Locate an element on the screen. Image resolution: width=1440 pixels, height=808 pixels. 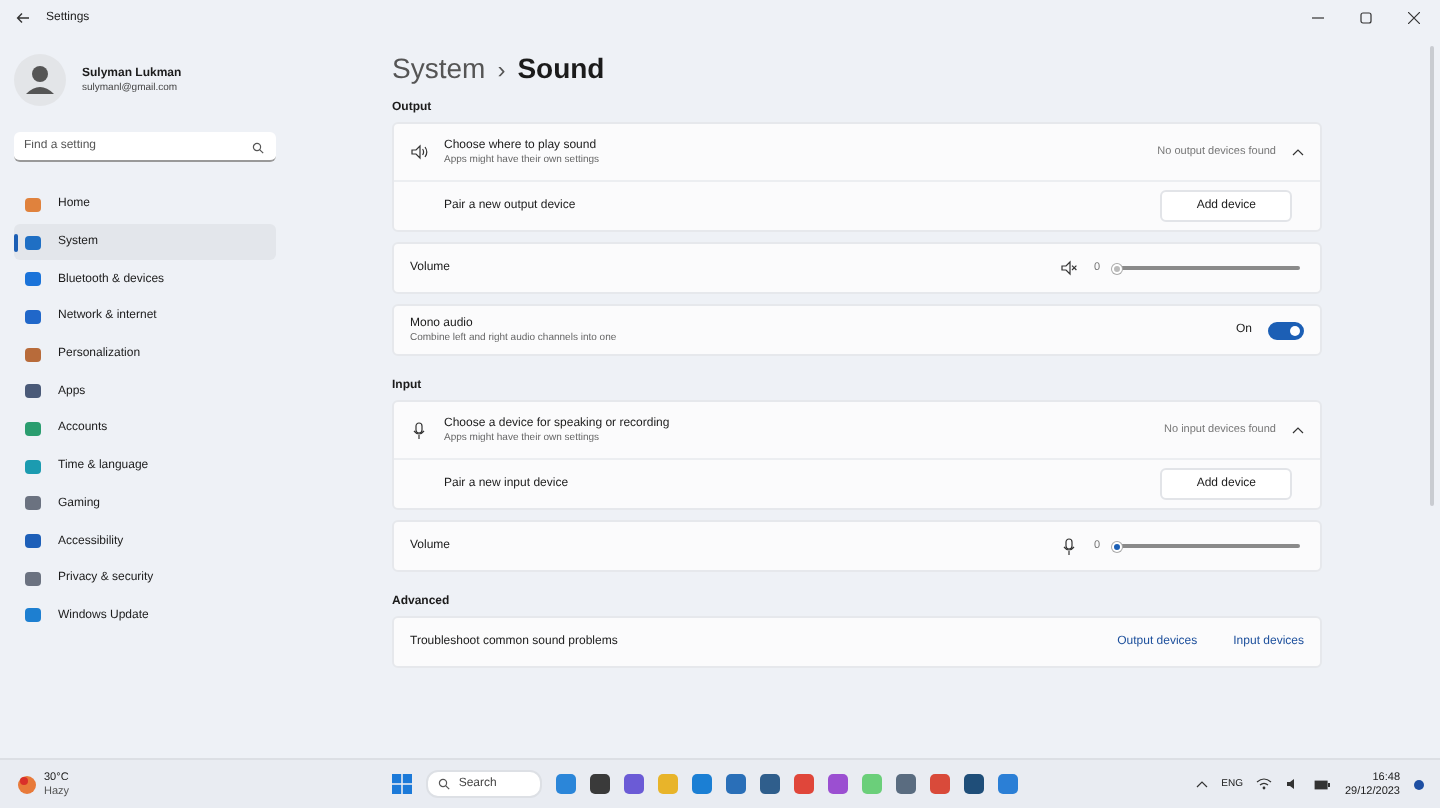
breadcrumb-parent: System is located at coordinates (439, 68).